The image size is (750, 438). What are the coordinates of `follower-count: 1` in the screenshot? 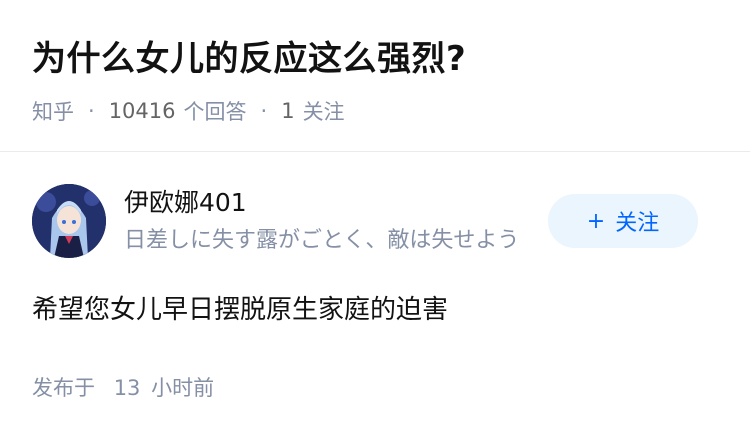 It's located at (288, 111).